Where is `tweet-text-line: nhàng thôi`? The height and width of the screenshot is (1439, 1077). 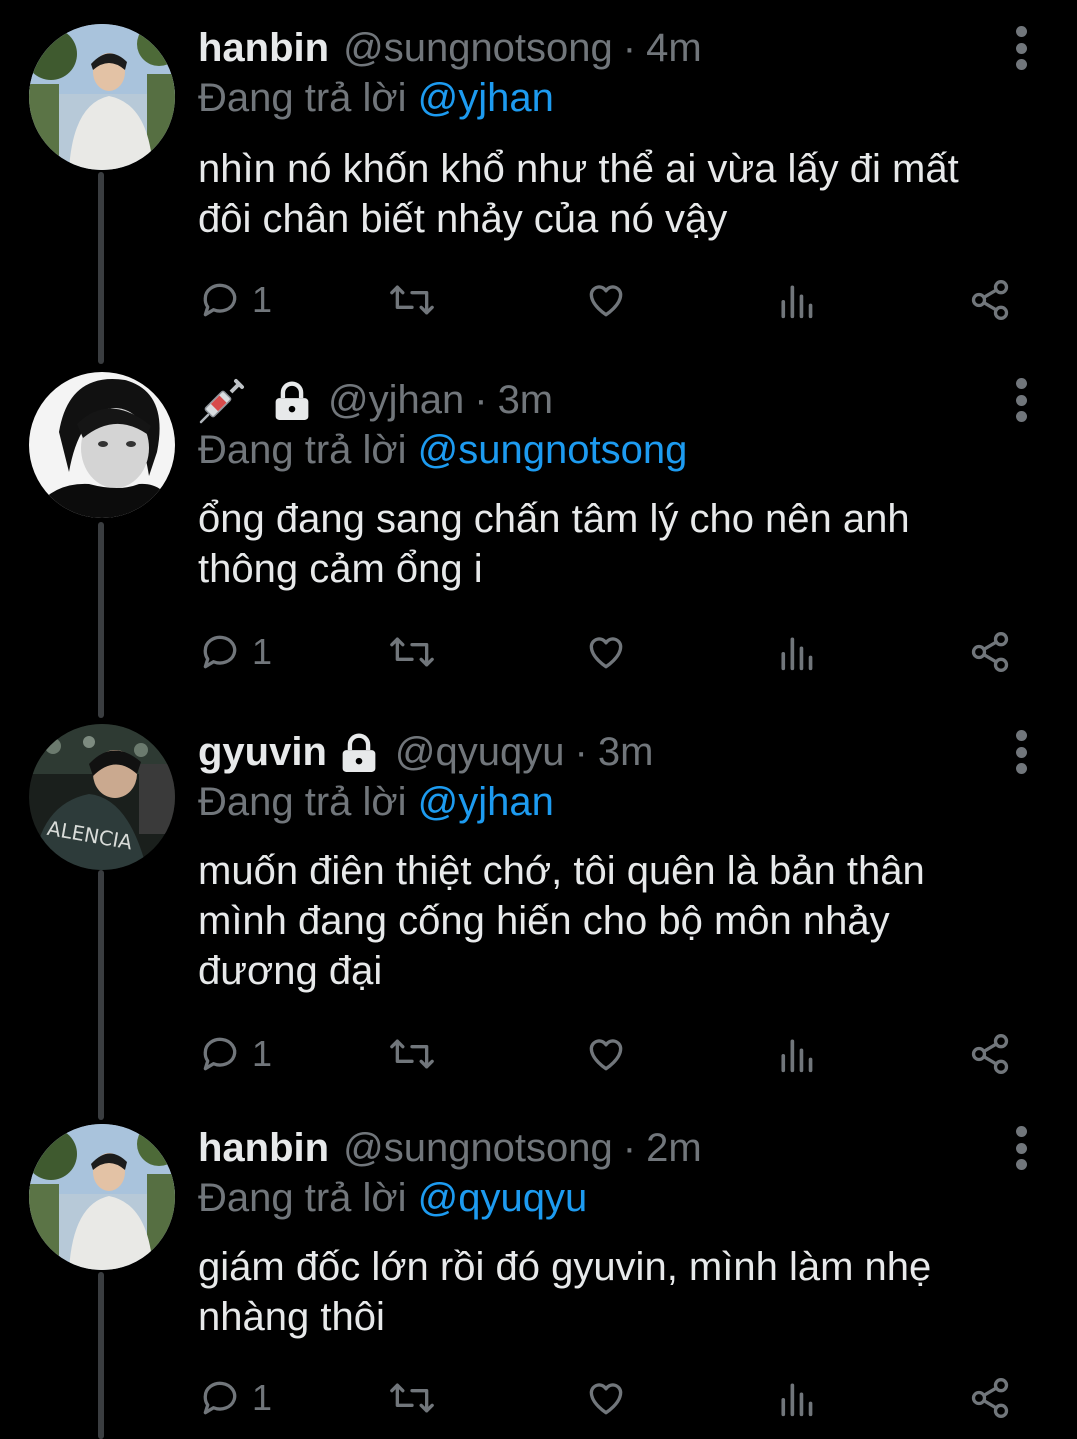 tweet-text-line: nhàng thôi is located at coordinates (291, 1317).